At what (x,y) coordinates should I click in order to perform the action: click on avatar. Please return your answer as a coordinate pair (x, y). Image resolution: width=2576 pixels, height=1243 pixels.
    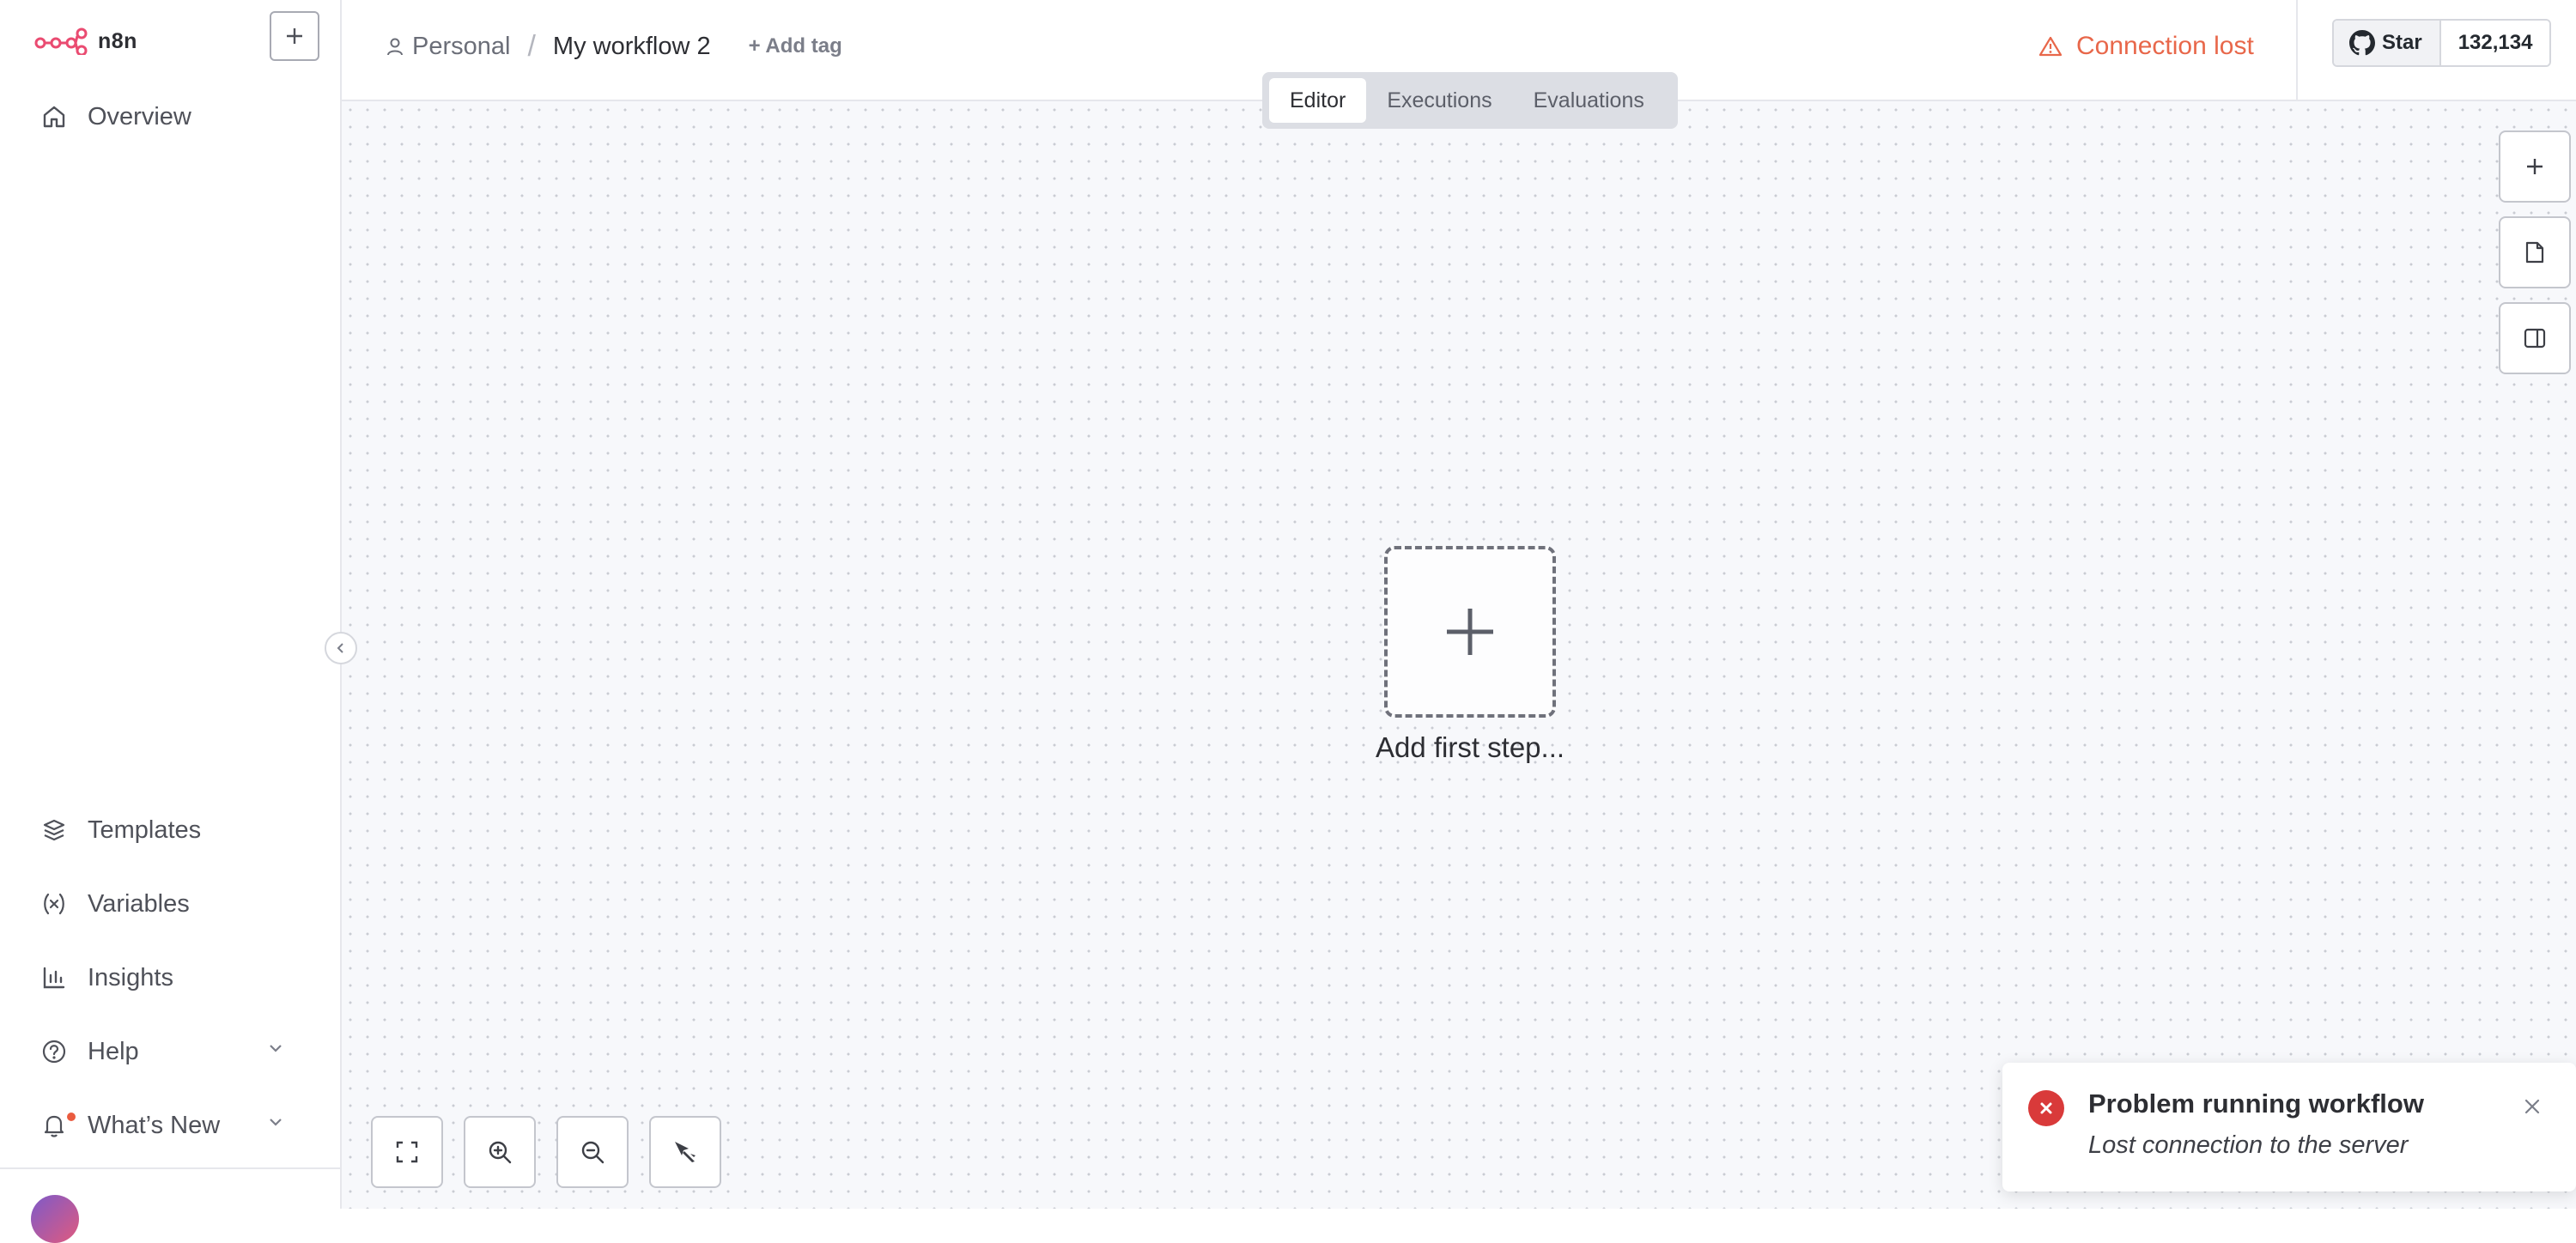
    Looking at the image, I should click on (55, 1219).